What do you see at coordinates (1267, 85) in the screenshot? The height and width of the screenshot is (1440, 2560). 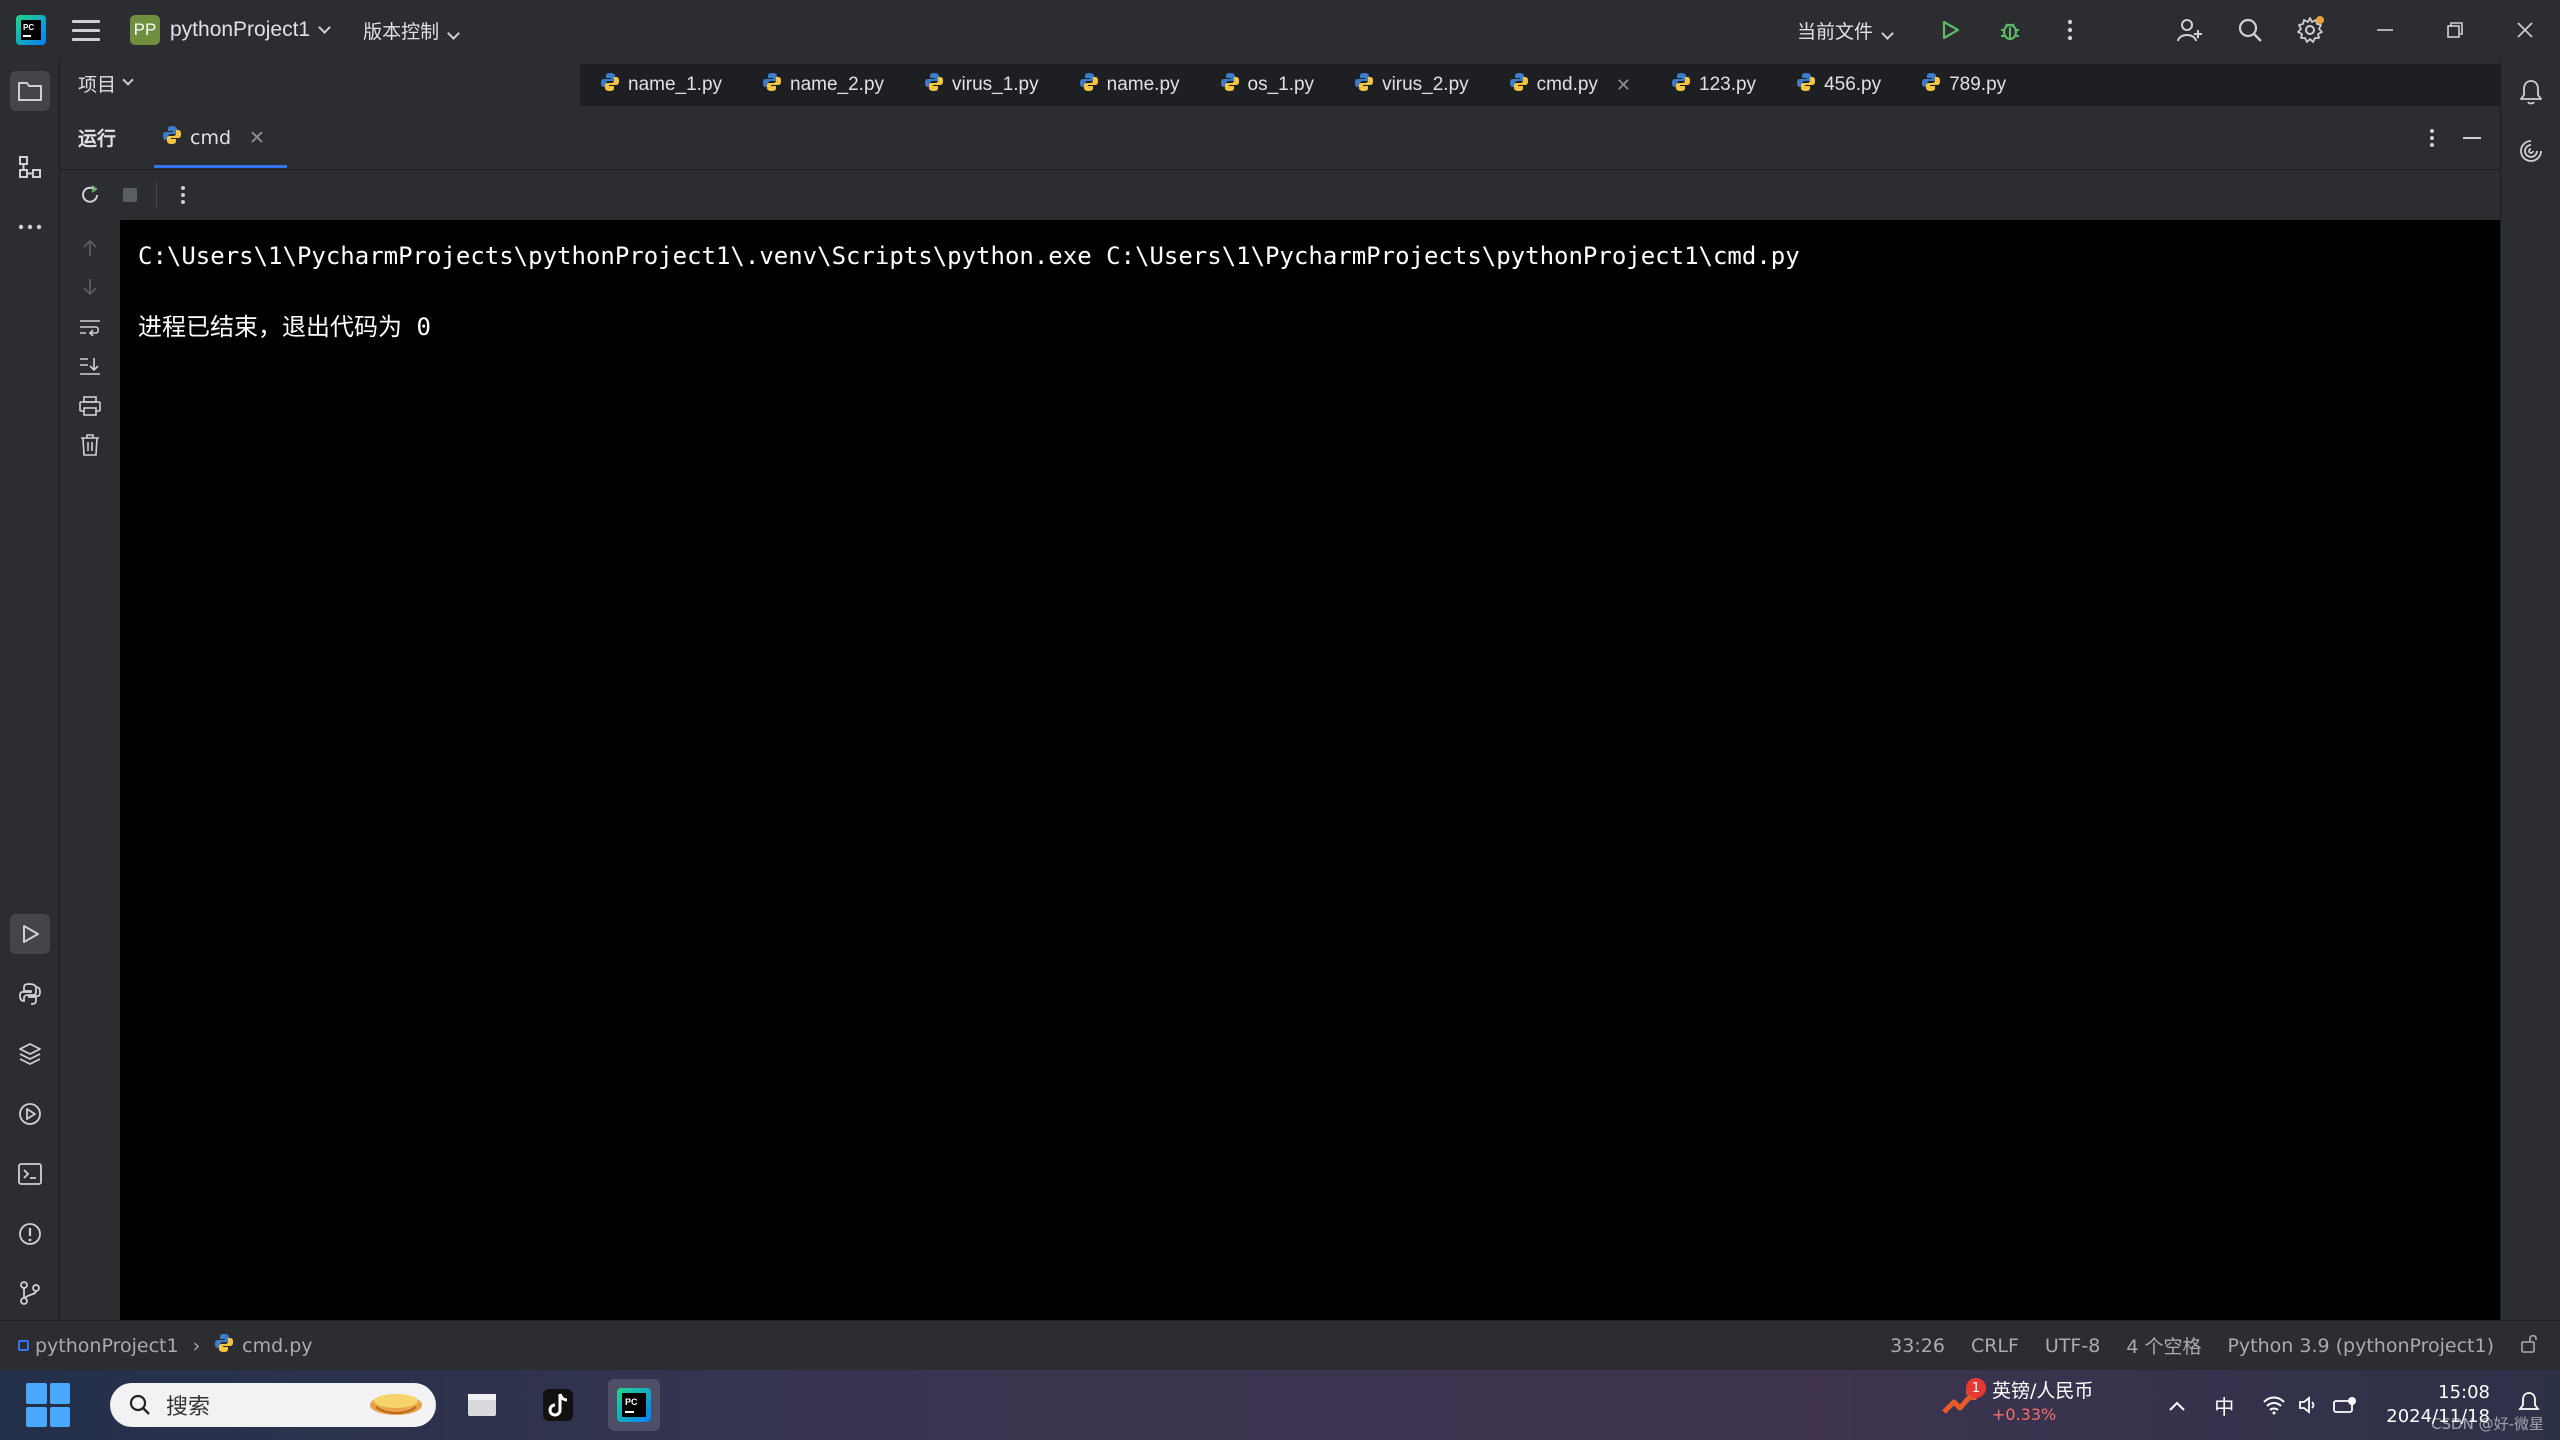 I see `editor-tab: os_1.py` at bounding box center [1267, 85].